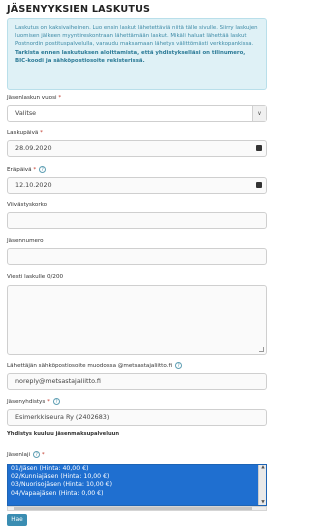  What do you see at coordinates (137, 381) in the screenshot?
I see `sender-email-field: noreply@metsastajaliitto.fi` at bounding box center [137, 381].